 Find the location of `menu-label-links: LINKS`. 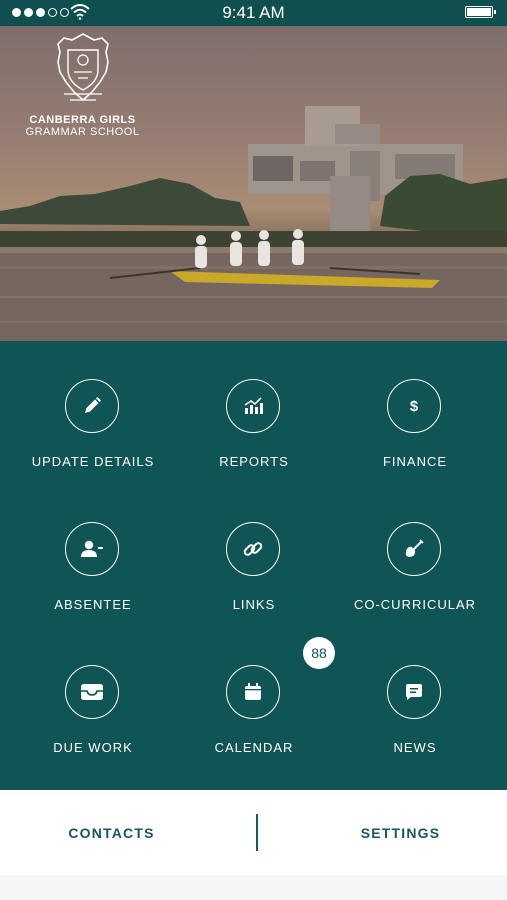

menu-label-links: LINKS is located at coordinates (254, 604).